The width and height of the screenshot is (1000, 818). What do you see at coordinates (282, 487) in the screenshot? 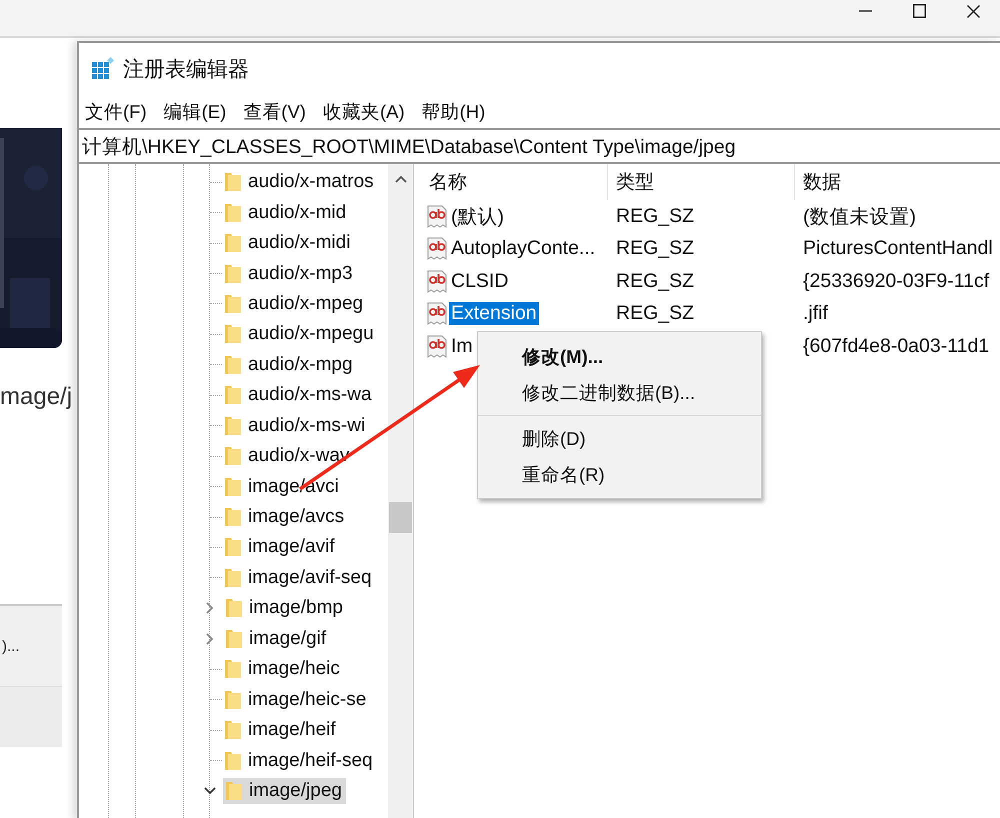
I see `tree-item: image/avci` at bounding box center [282, 487].